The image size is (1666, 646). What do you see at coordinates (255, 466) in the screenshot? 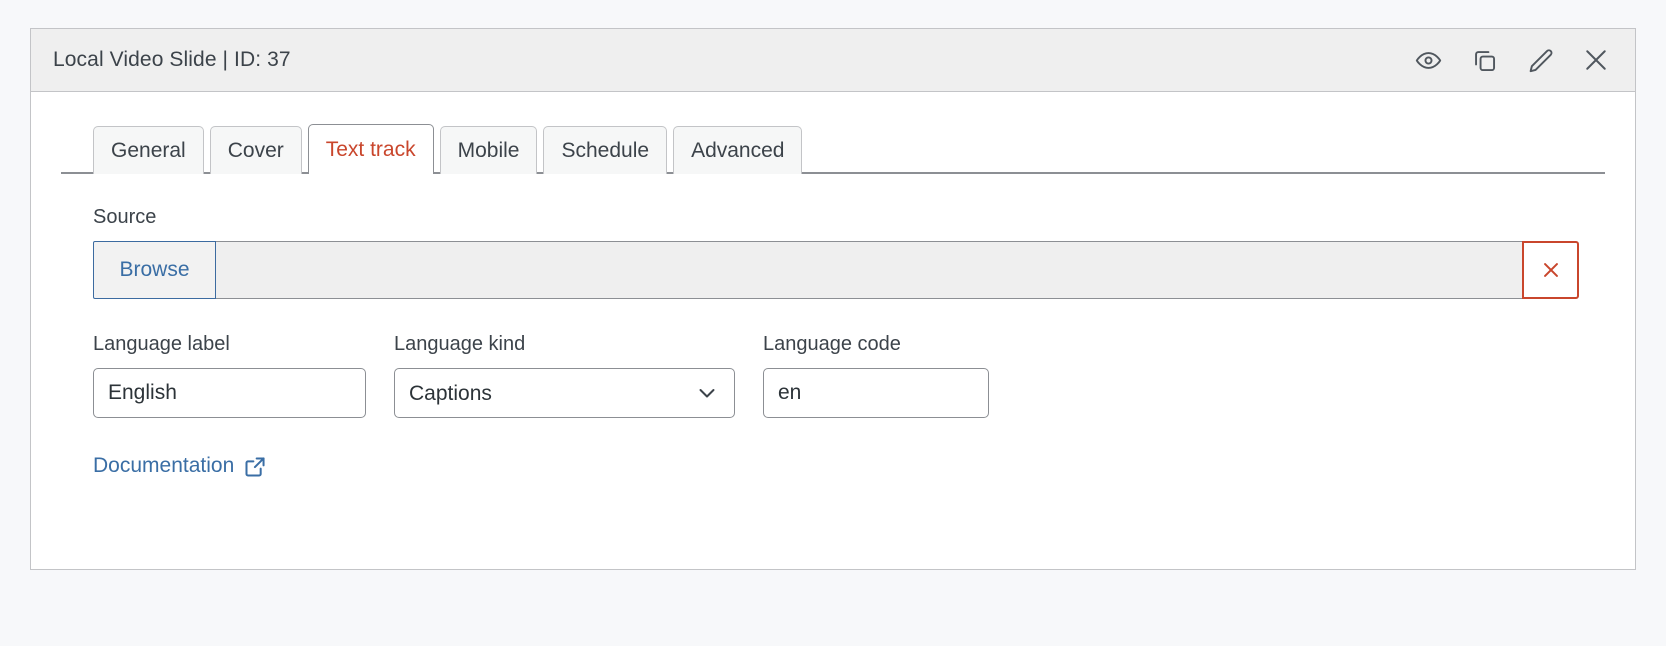
I see `external-link-icon` at bounding box center [255, 466].